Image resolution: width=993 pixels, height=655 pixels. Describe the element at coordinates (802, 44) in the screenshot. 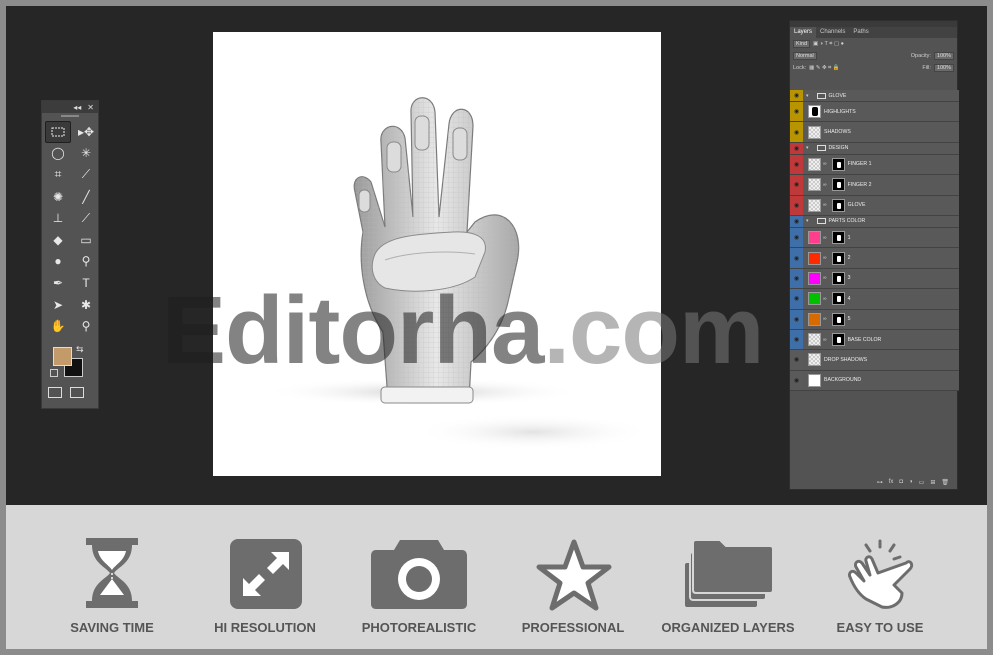

I see `filter-kind-select: Kind` at that location.